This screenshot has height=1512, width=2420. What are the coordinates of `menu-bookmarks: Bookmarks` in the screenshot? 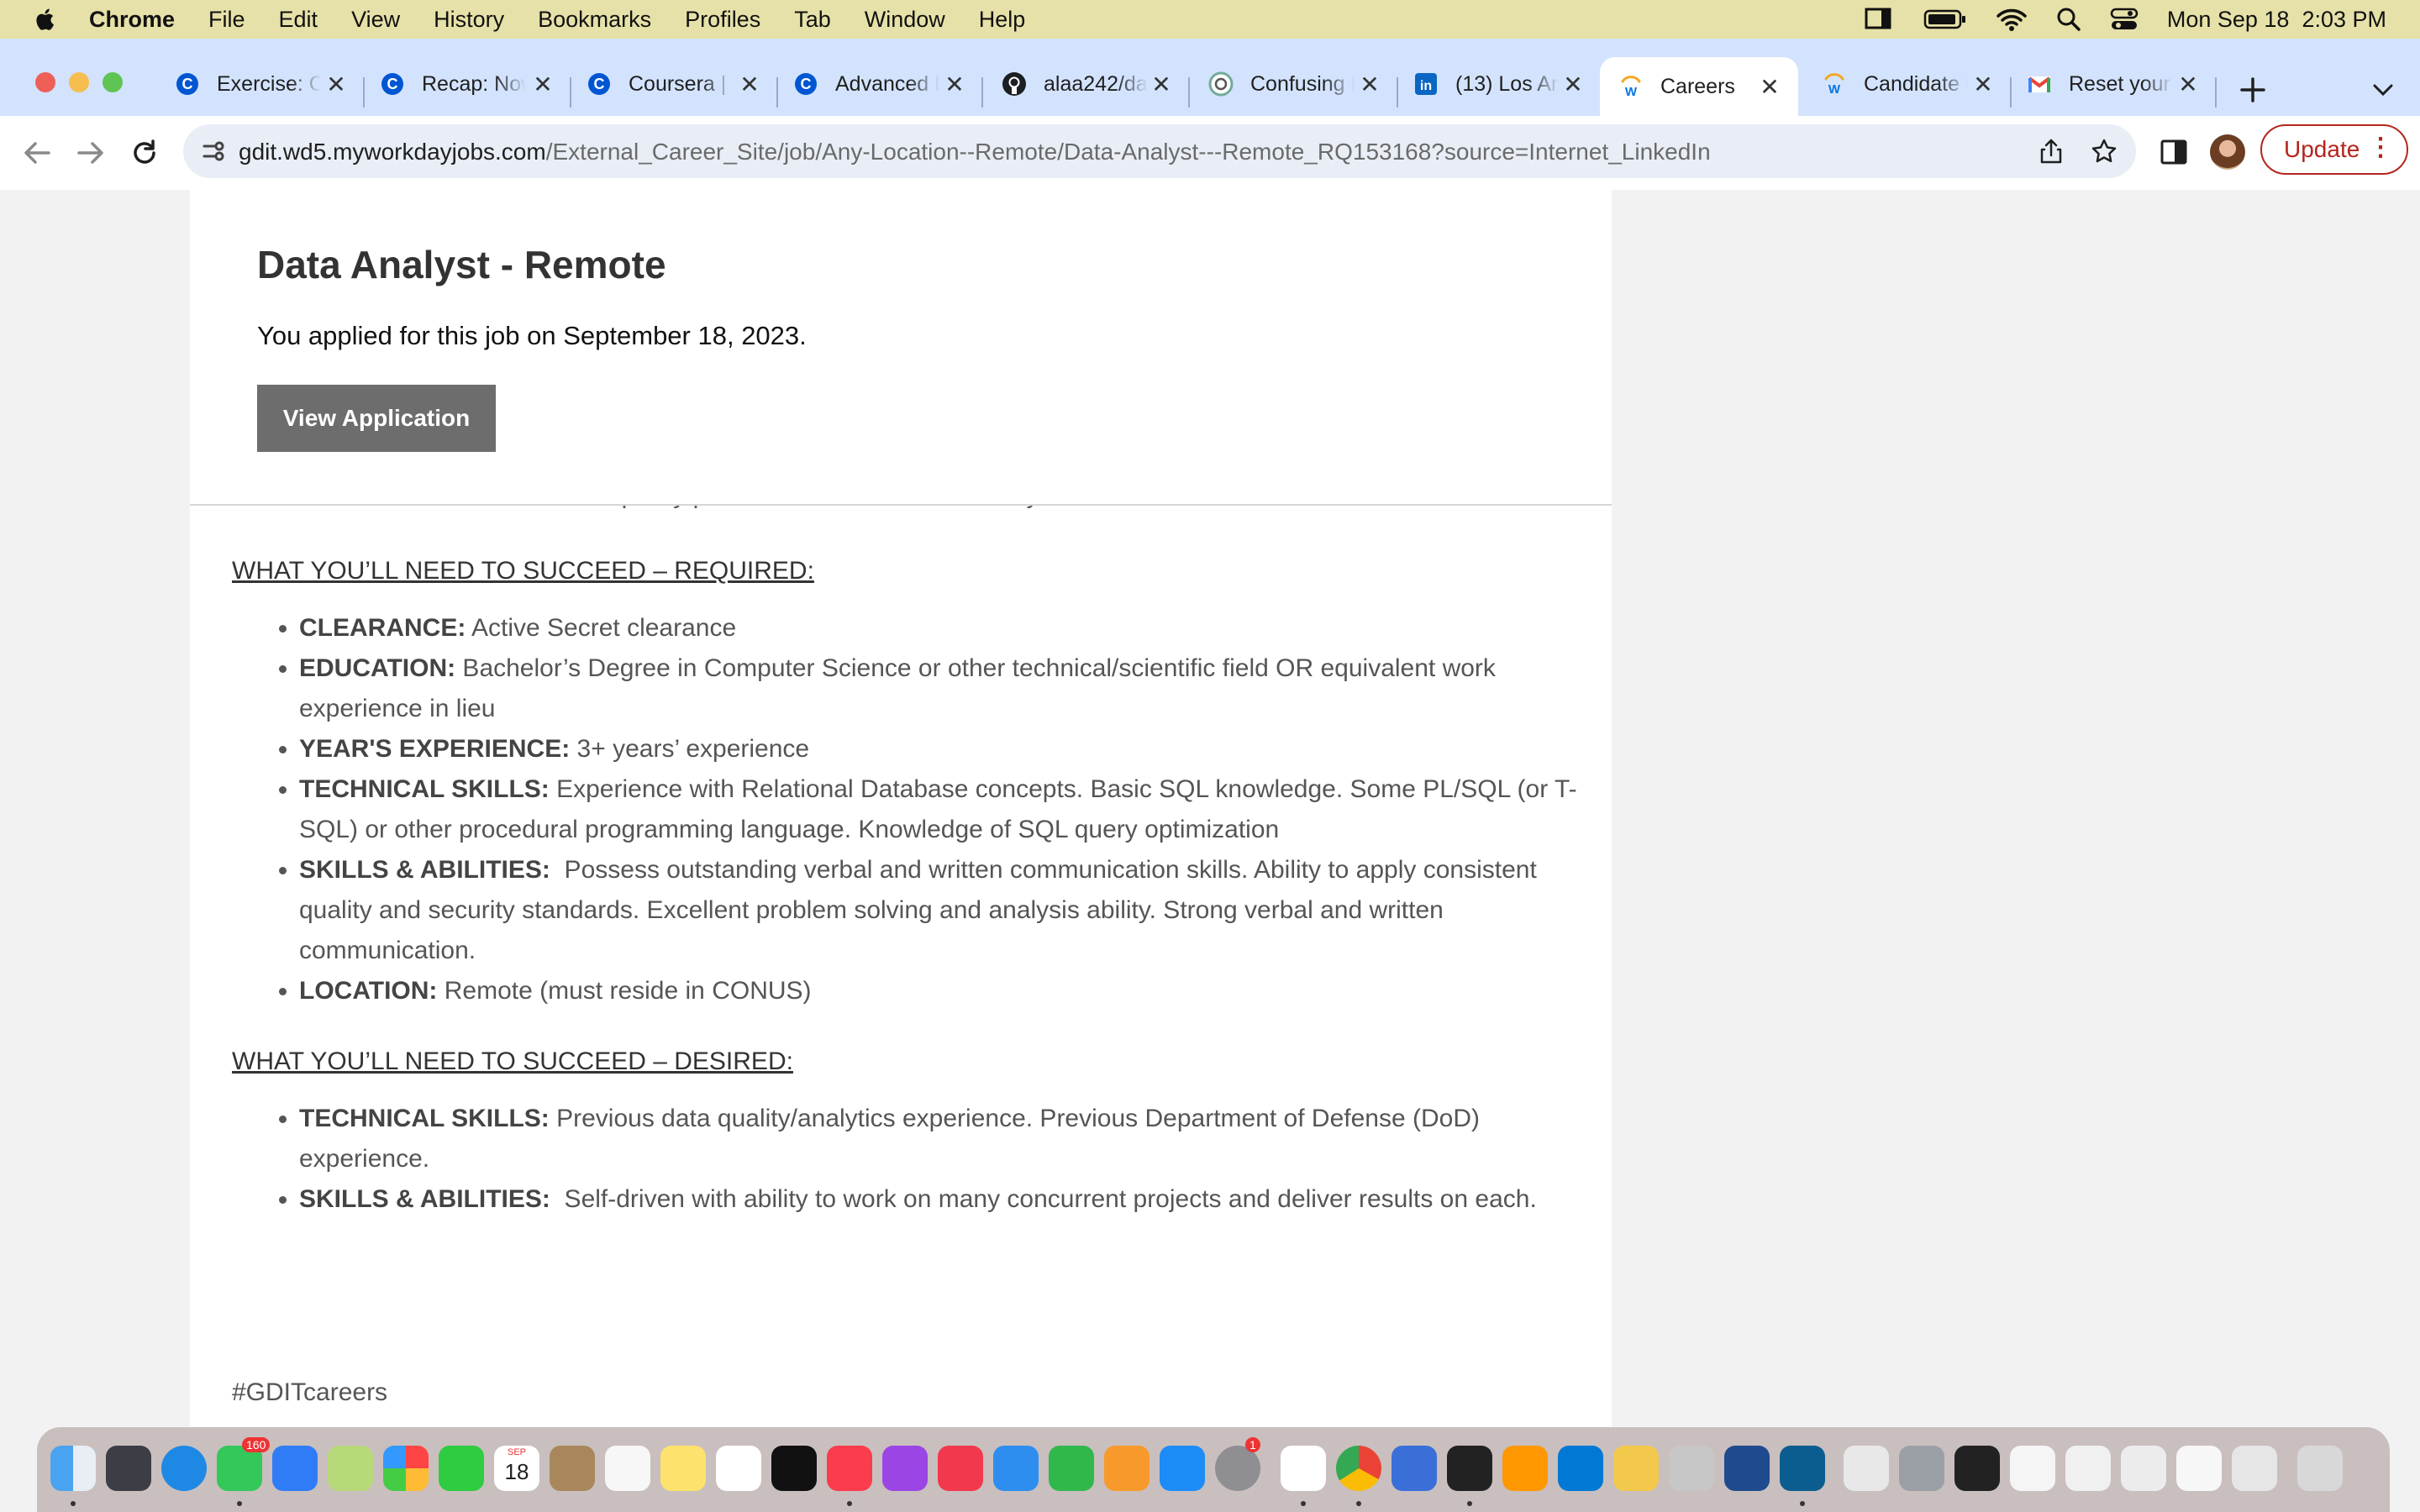 It's located at (594, 20).